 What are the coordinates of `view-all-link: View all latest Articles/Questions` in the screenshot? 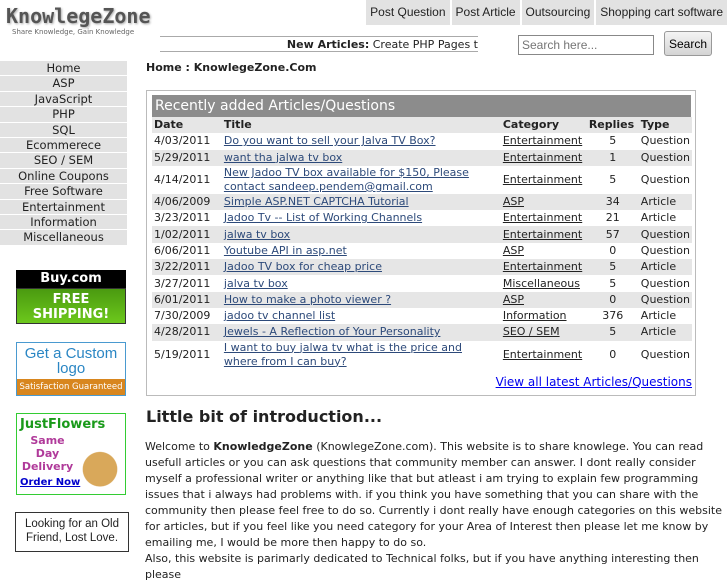 It's located at (594, 382).